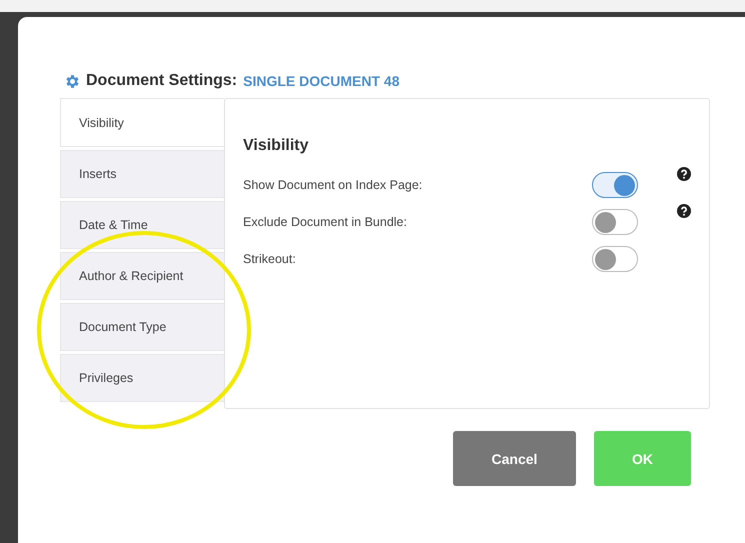  Describe the element at coordinates (270, 259) in the screenshot. I see `setting-label: Strikeout:` at that location.